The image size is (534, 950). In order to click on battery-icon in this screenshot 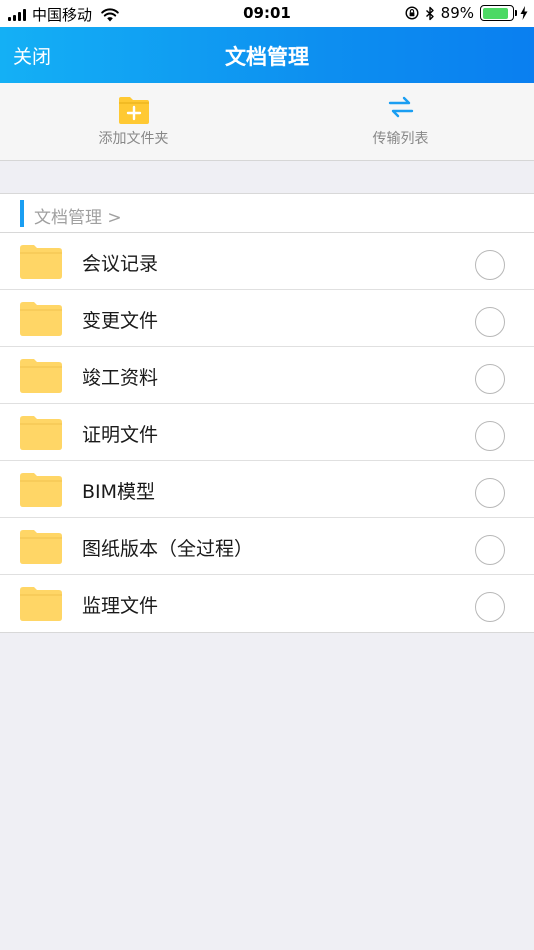, I will do `click(498, 13)`.